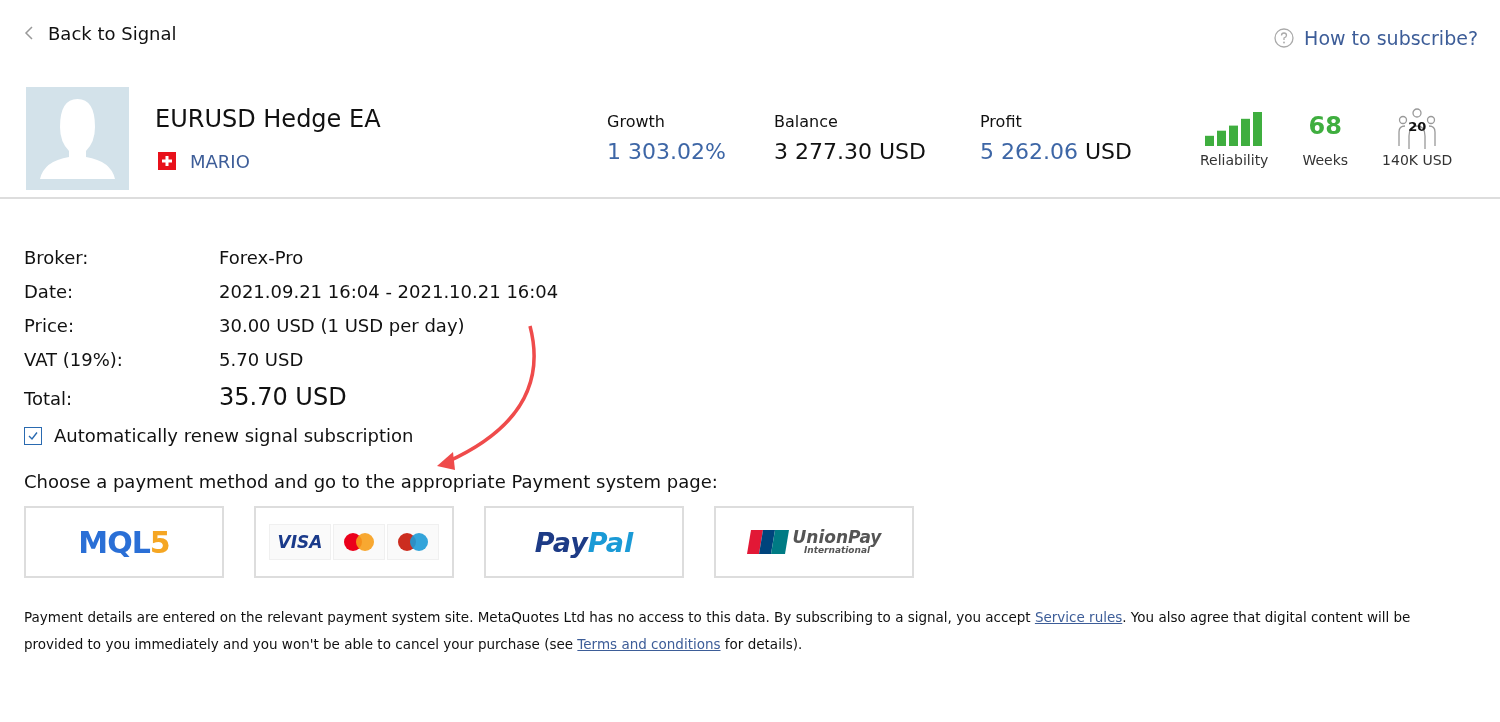 The image size is (1500, 722). I want to click on detail-label: VAT (19%):, so click(74, 359).